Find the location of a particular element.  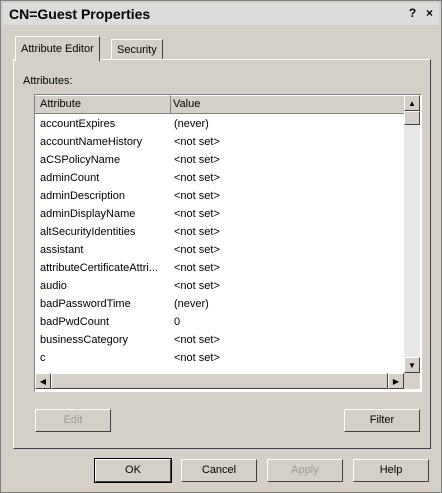

cancel-button: Cancel is located at coordinates (219, 470).